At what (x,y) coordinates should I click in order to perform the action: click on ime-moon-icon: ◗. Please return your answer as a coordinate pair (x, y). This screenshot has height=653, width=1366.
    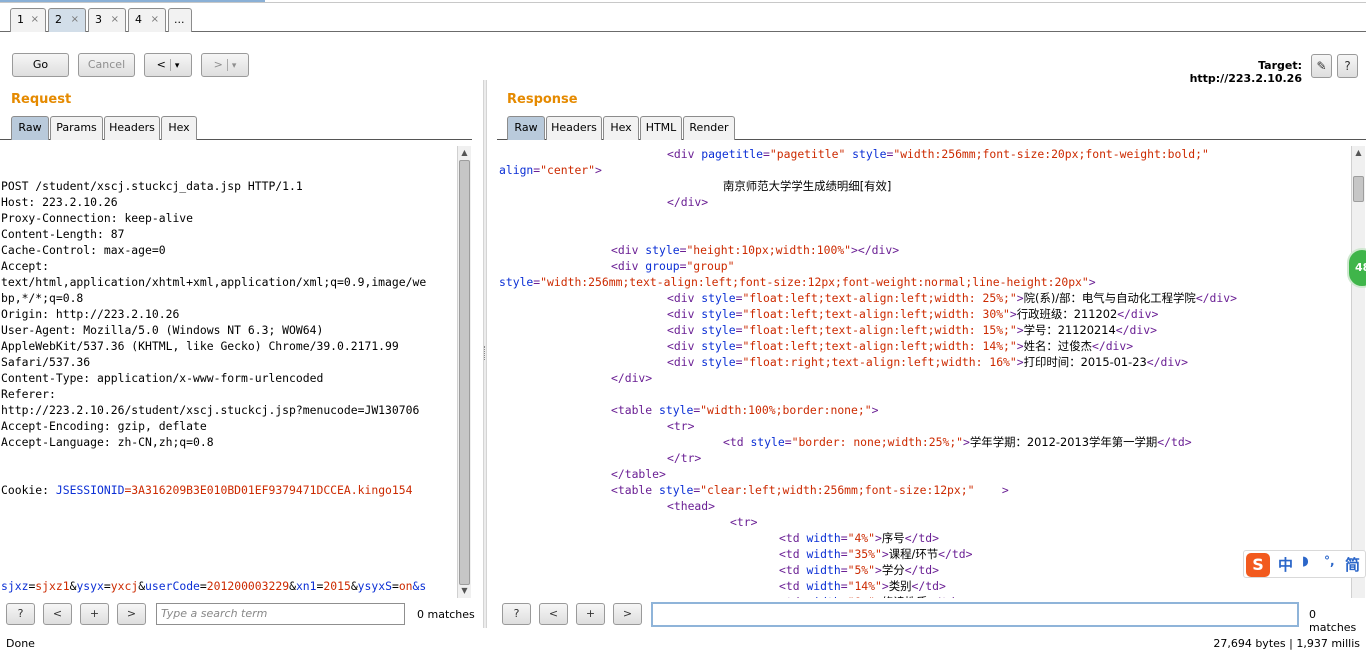
    Looking at the image, I should click on (1305, 561).